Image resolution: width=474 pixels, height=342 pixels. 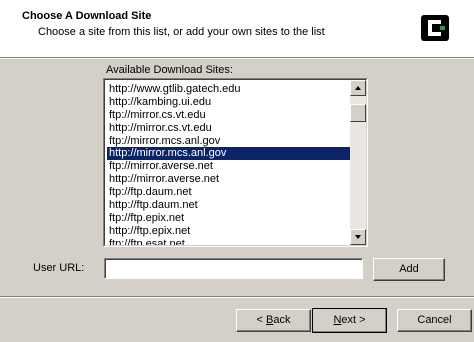 What do you see at coordinates (229, 115) in the screenshot?
I see `list-item: ftp://mirror.cs.vt.edu` at bounding box center [229, 115].